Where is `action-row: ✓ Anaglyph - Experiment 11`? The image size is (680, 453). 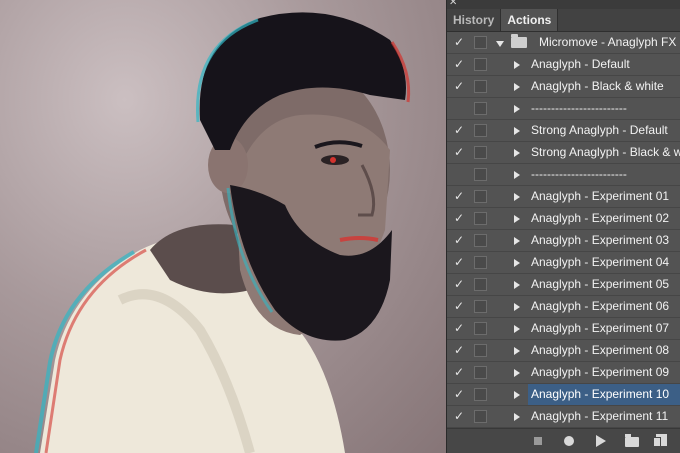 action-row: ✓ Anaglyph - Experiment 11 is located at coordinates (563, 417).